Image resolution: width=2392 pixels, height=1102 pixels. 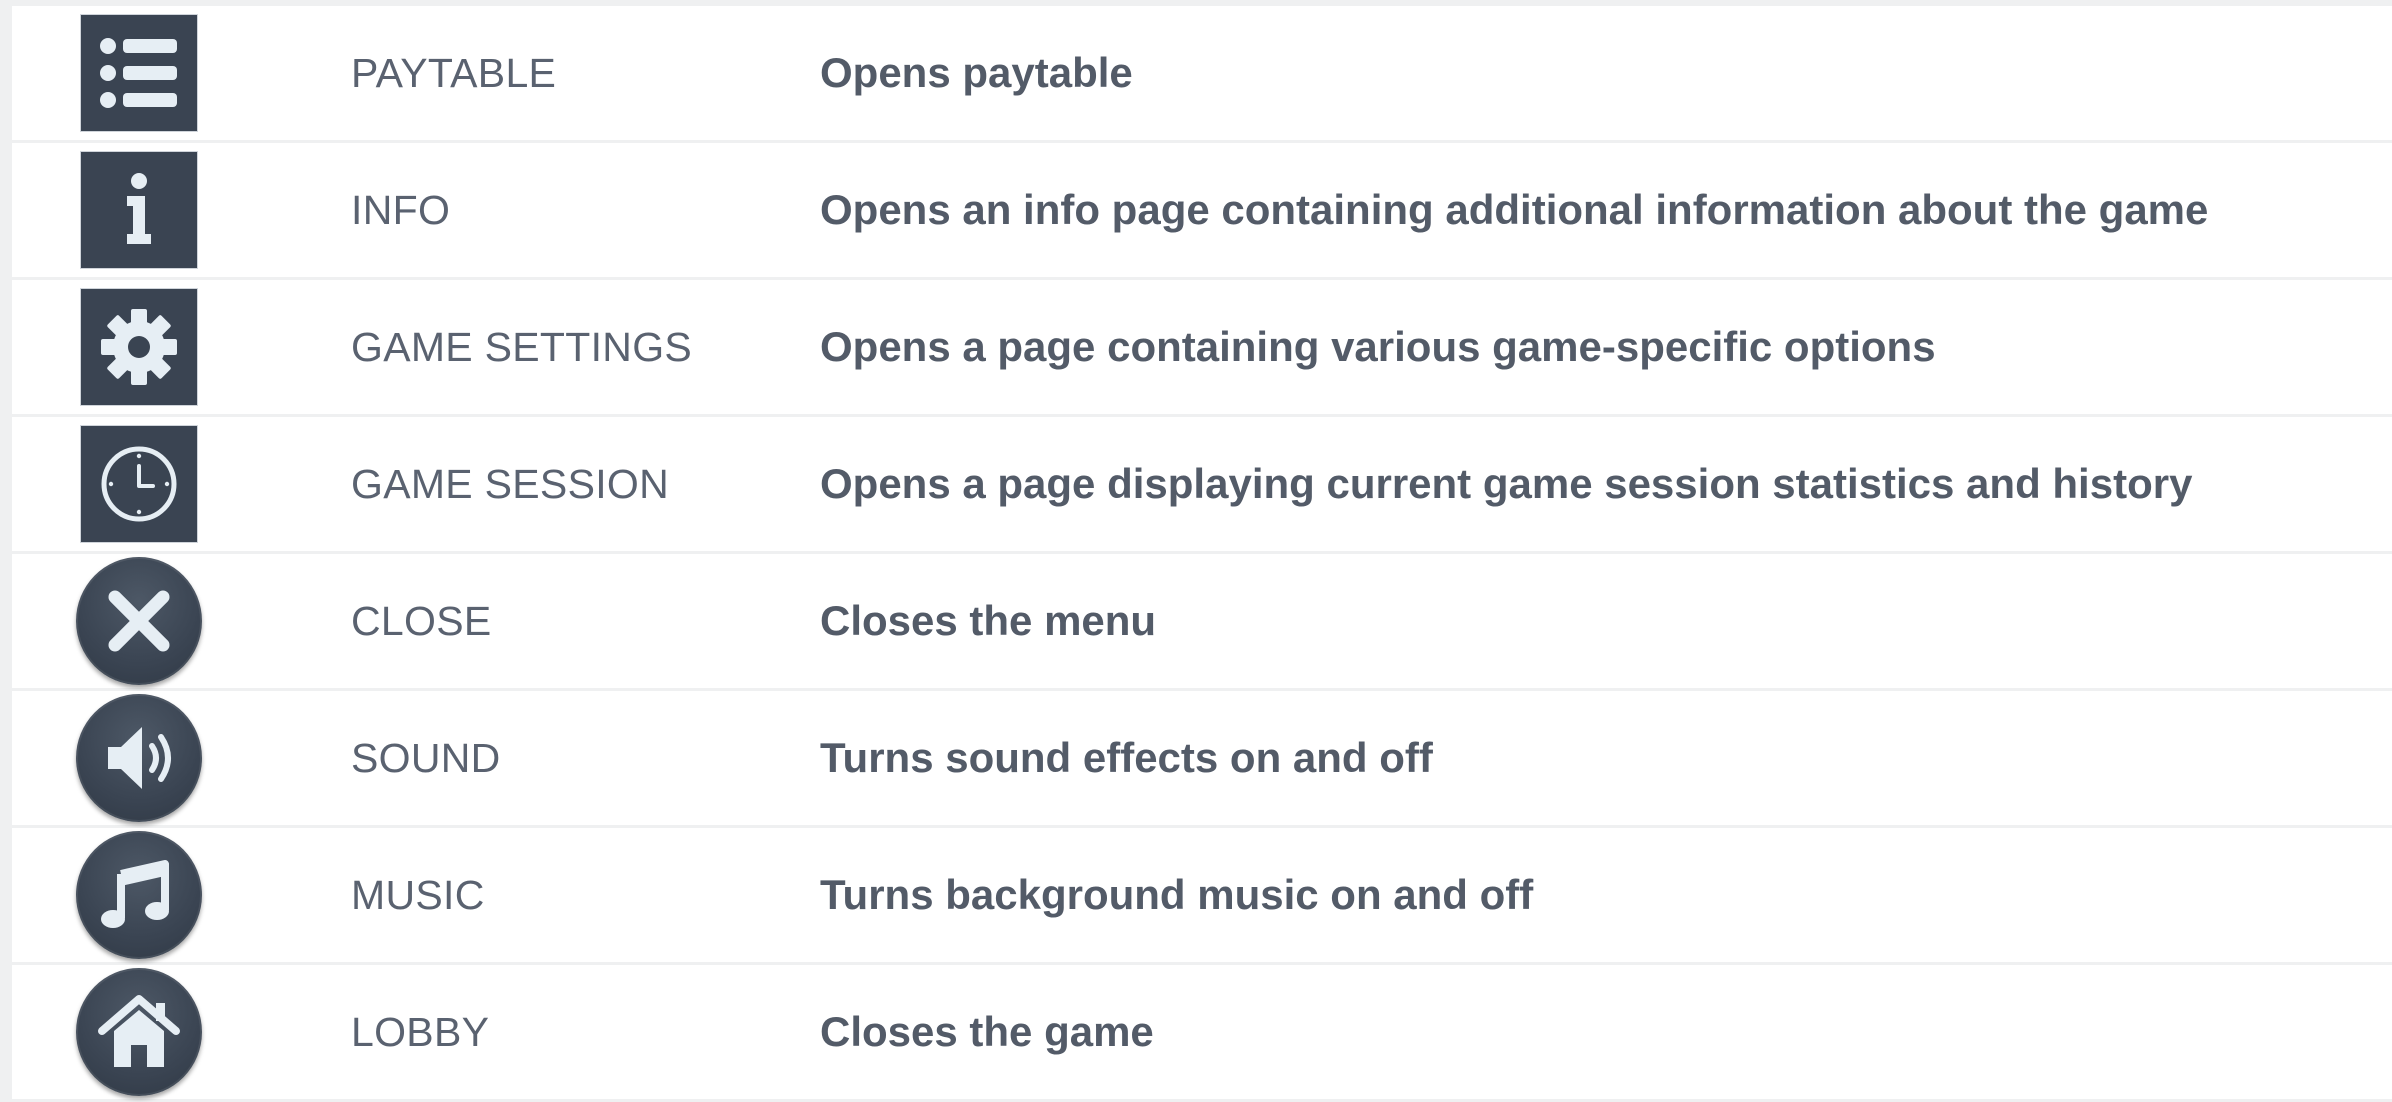 What do you see at coordinates (976, 72) in the screenshot?
I see `button-description: Opens paytable` at bounding box center [976, 72].